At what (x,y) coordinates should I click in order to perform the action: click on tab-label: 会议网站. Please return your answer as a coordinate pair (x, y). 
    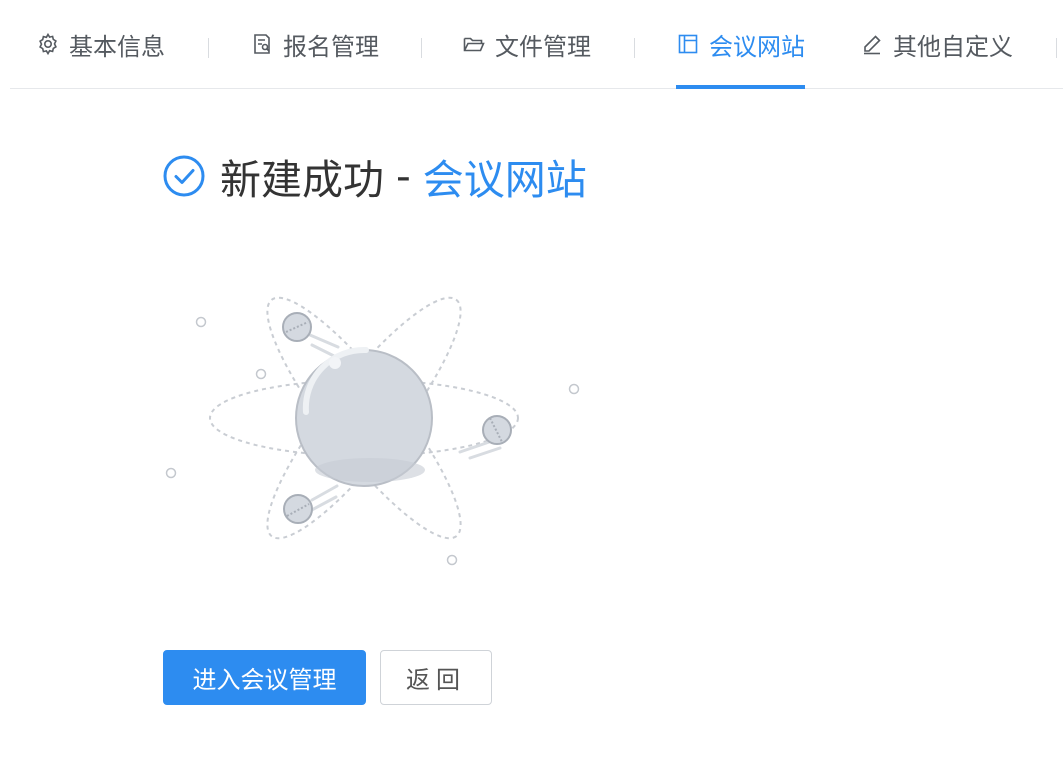
    Looking at the image, I should click on (757, 46).